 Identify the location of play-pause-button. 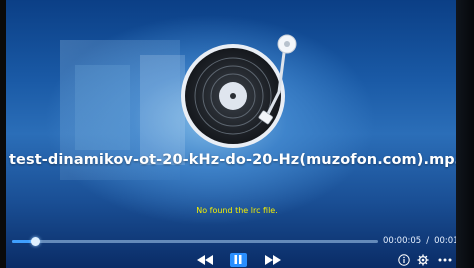
(238, 259).